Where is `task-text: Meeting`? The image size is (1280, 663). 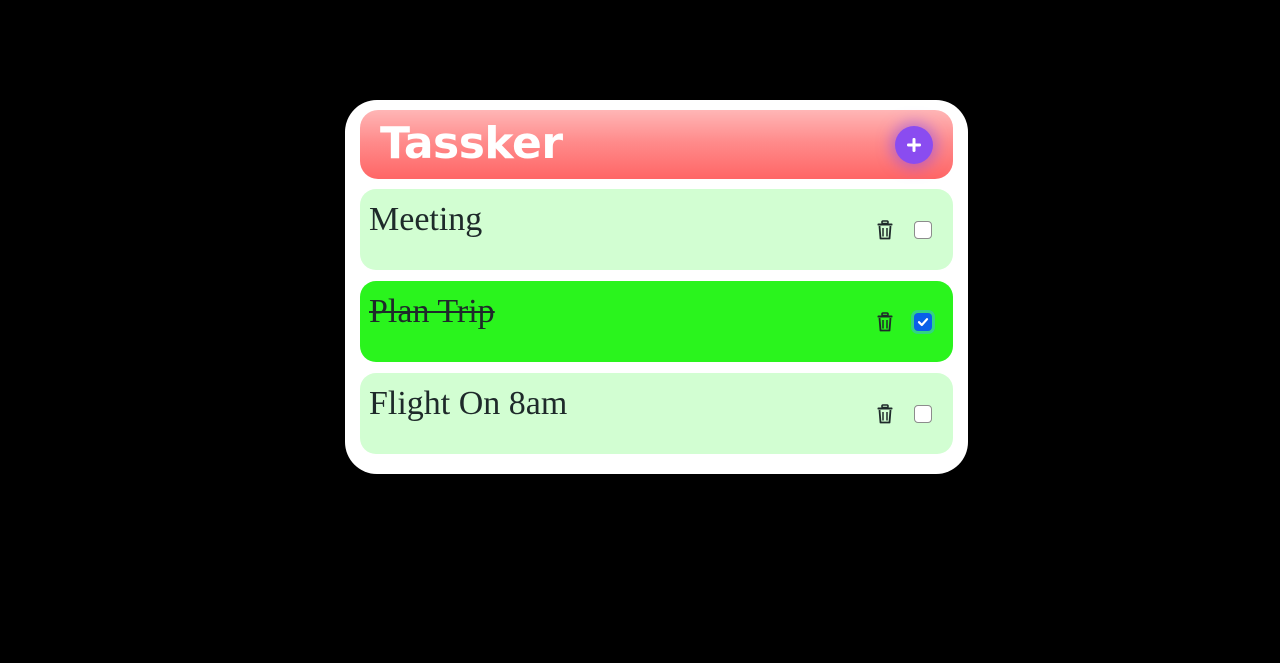 task-text: Meeting is located at coordinates (426, 219).